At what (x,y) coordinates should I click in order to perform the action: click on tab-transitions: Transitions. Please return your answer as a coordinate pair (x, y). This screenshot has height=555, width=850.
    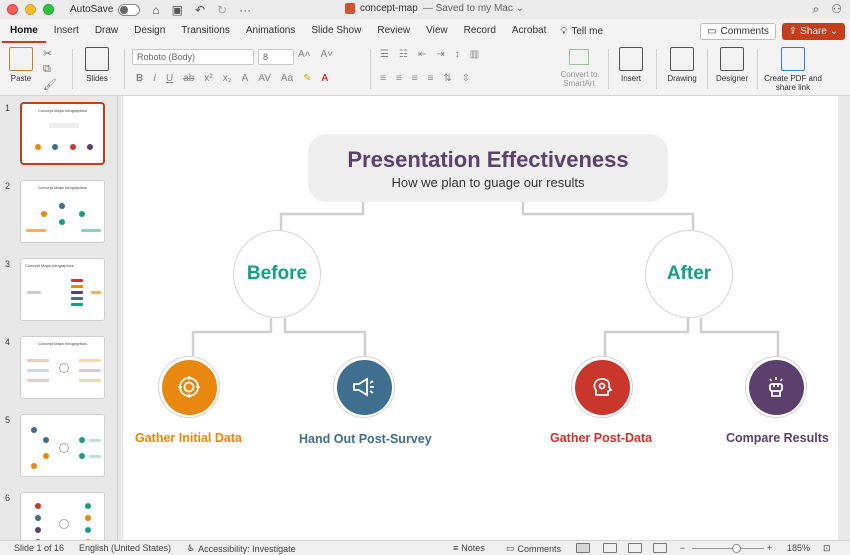
    Looking at the image, I should click on (205, 31).